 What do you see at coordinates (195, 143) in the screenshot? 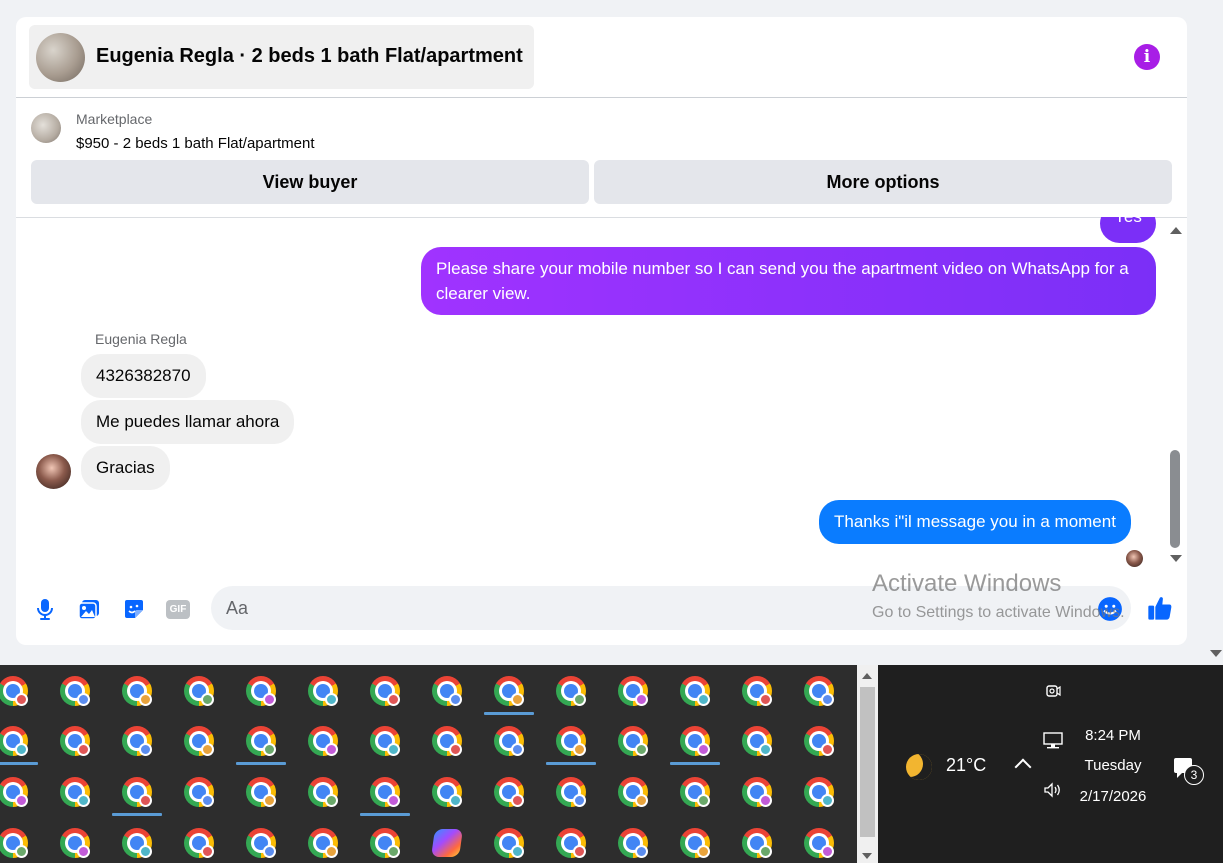
I see `listing-title: $950 - 2 beds 1 bath Flat/apartment` at bounding box center [195, 143].